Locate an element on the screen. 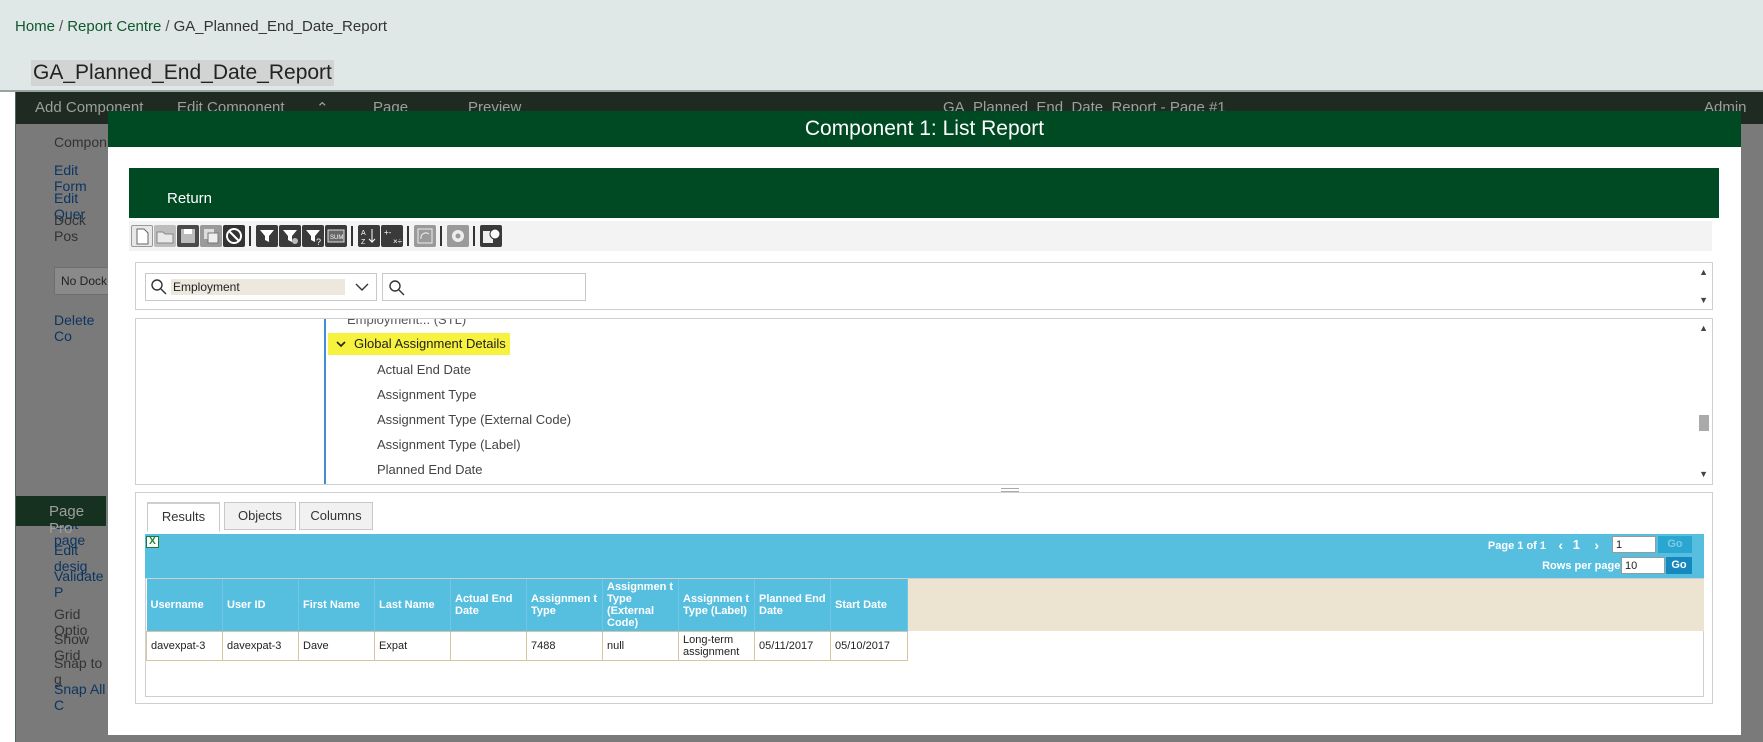 The image size is (1763, 742). refresh-icon is located at coordinates (425, 236).